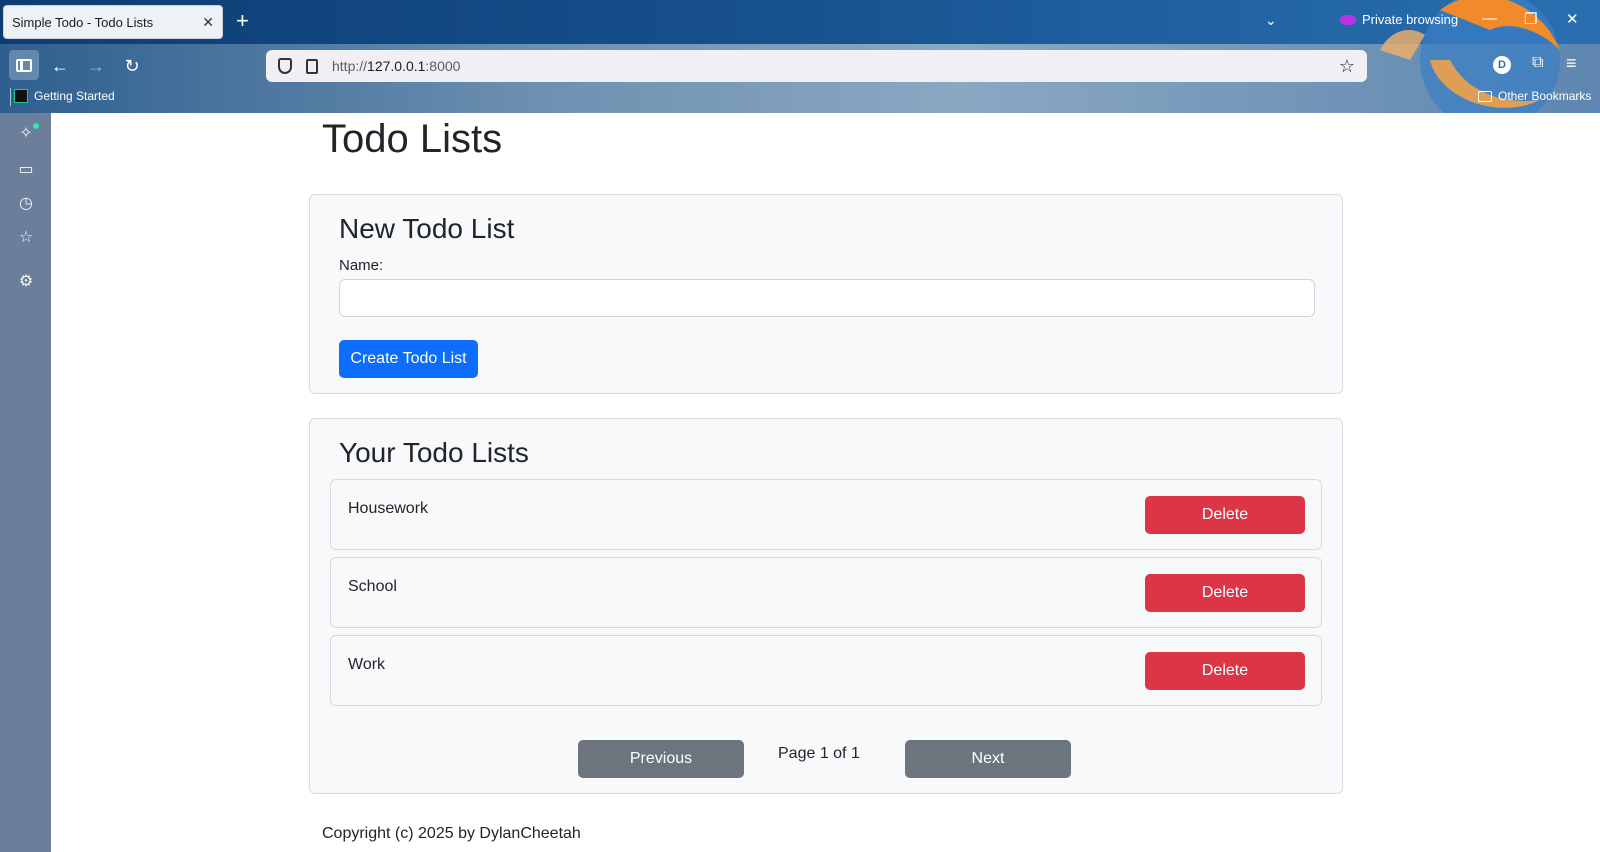 Image resolution: width=1600 pixels, height=852 pixels. Describe the element at coordinates (826, 592) in the screenshot. I see `list-item: School Delete` at that location.